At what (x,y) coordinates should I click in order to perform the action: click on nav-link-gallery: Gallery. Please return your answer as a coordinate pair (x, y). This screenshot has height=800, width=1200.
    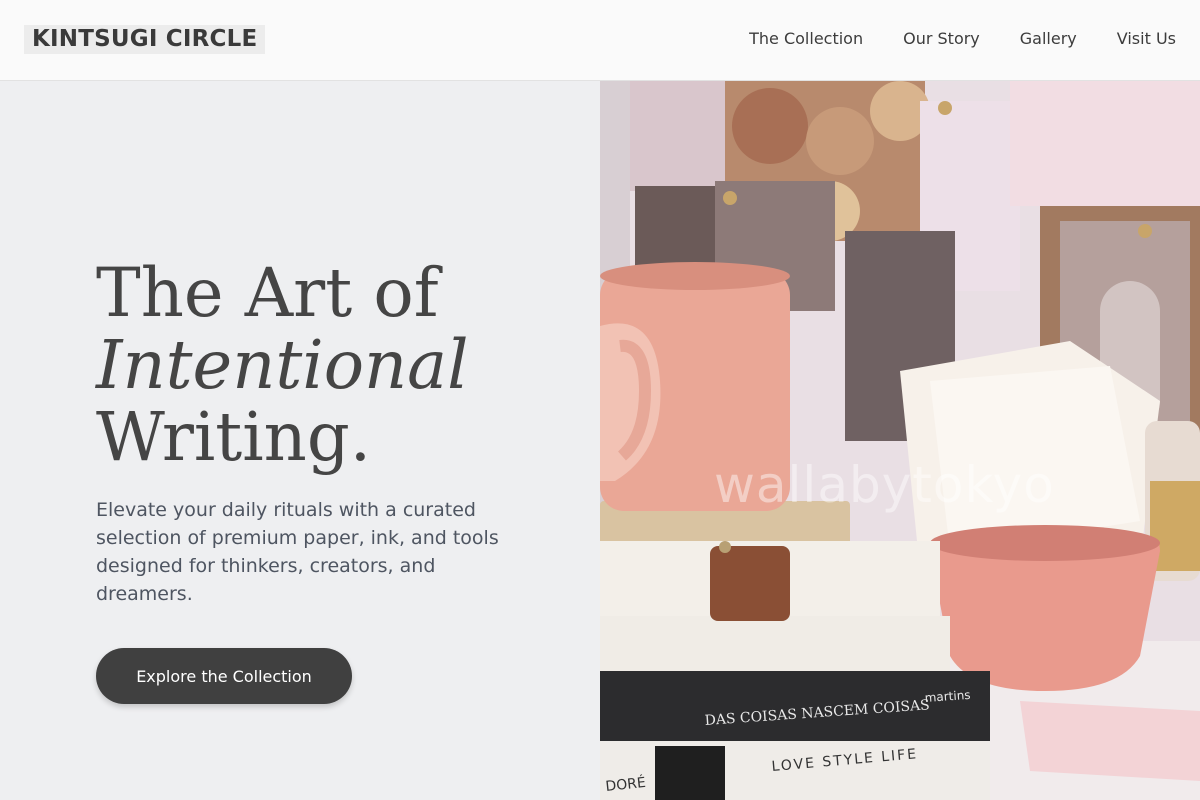
    Looking at the image, I should click on (1048, 38).